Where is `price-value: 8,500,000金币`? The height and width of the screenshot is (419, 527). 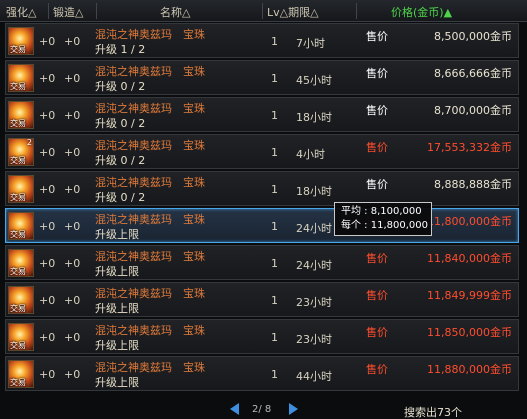 price-value: 8,500,000金币 is located at coordinates (473, 36).